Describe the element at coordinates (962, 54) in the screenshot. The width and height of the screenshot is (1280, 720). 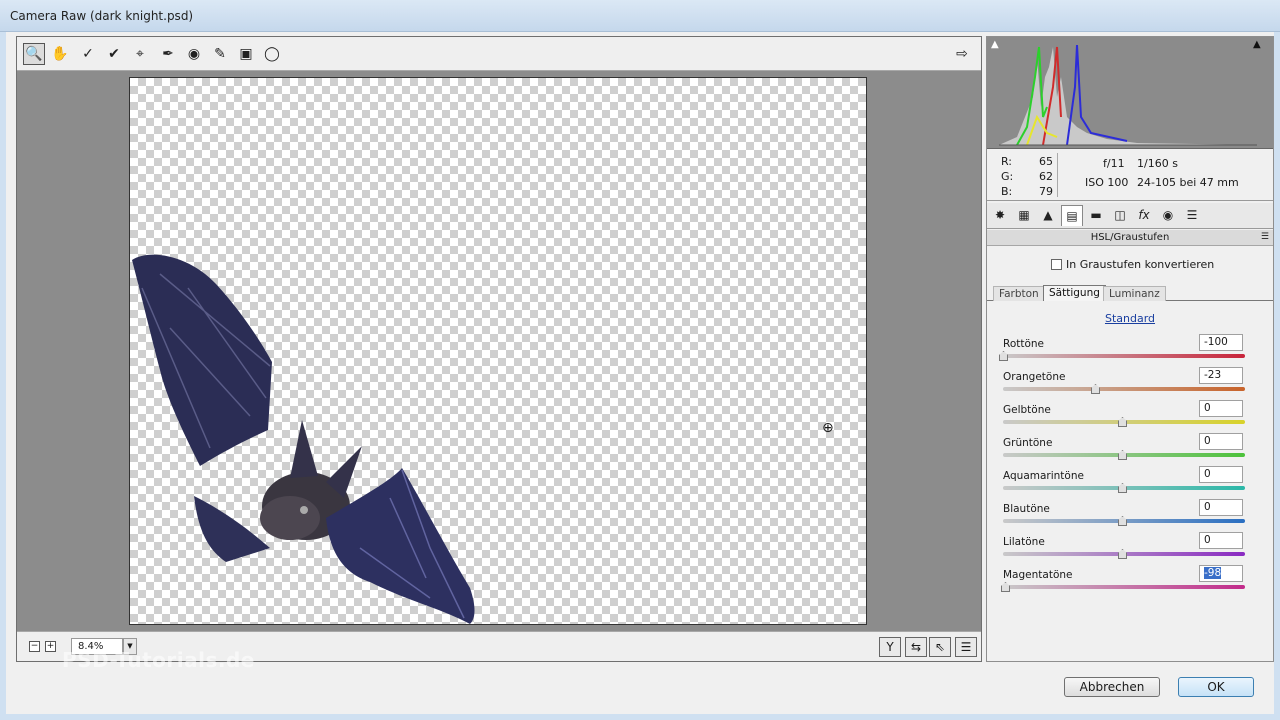
I see `open-preferences-icon: ⇨` at that location.